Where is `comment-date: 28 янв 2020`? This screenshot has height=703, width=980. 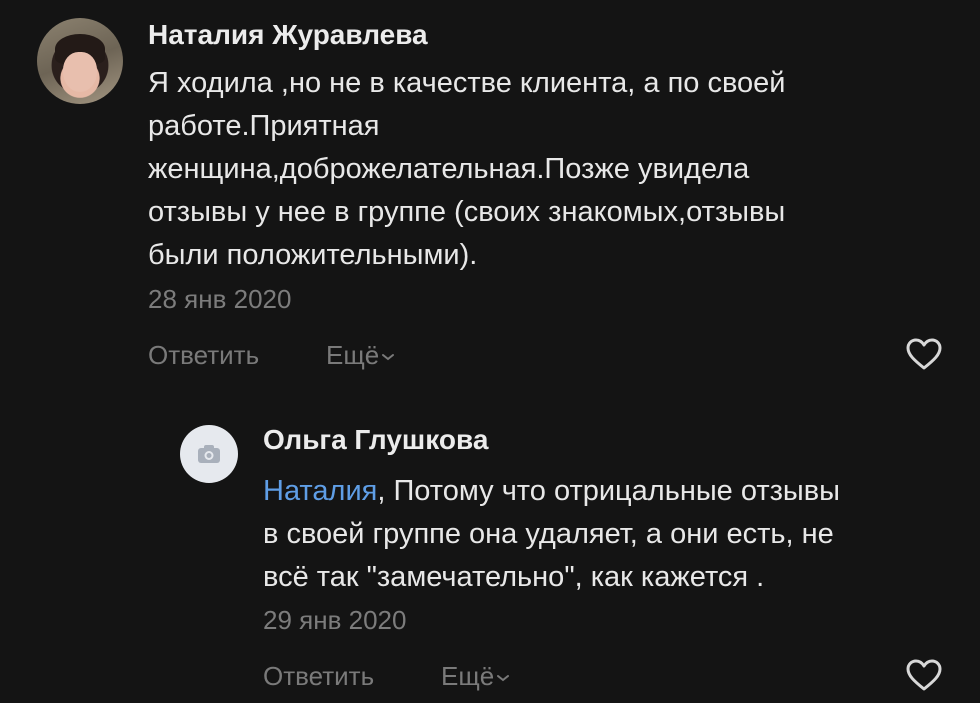
comment-date: 28 янв 2020 is located at coordinates (220, 299).